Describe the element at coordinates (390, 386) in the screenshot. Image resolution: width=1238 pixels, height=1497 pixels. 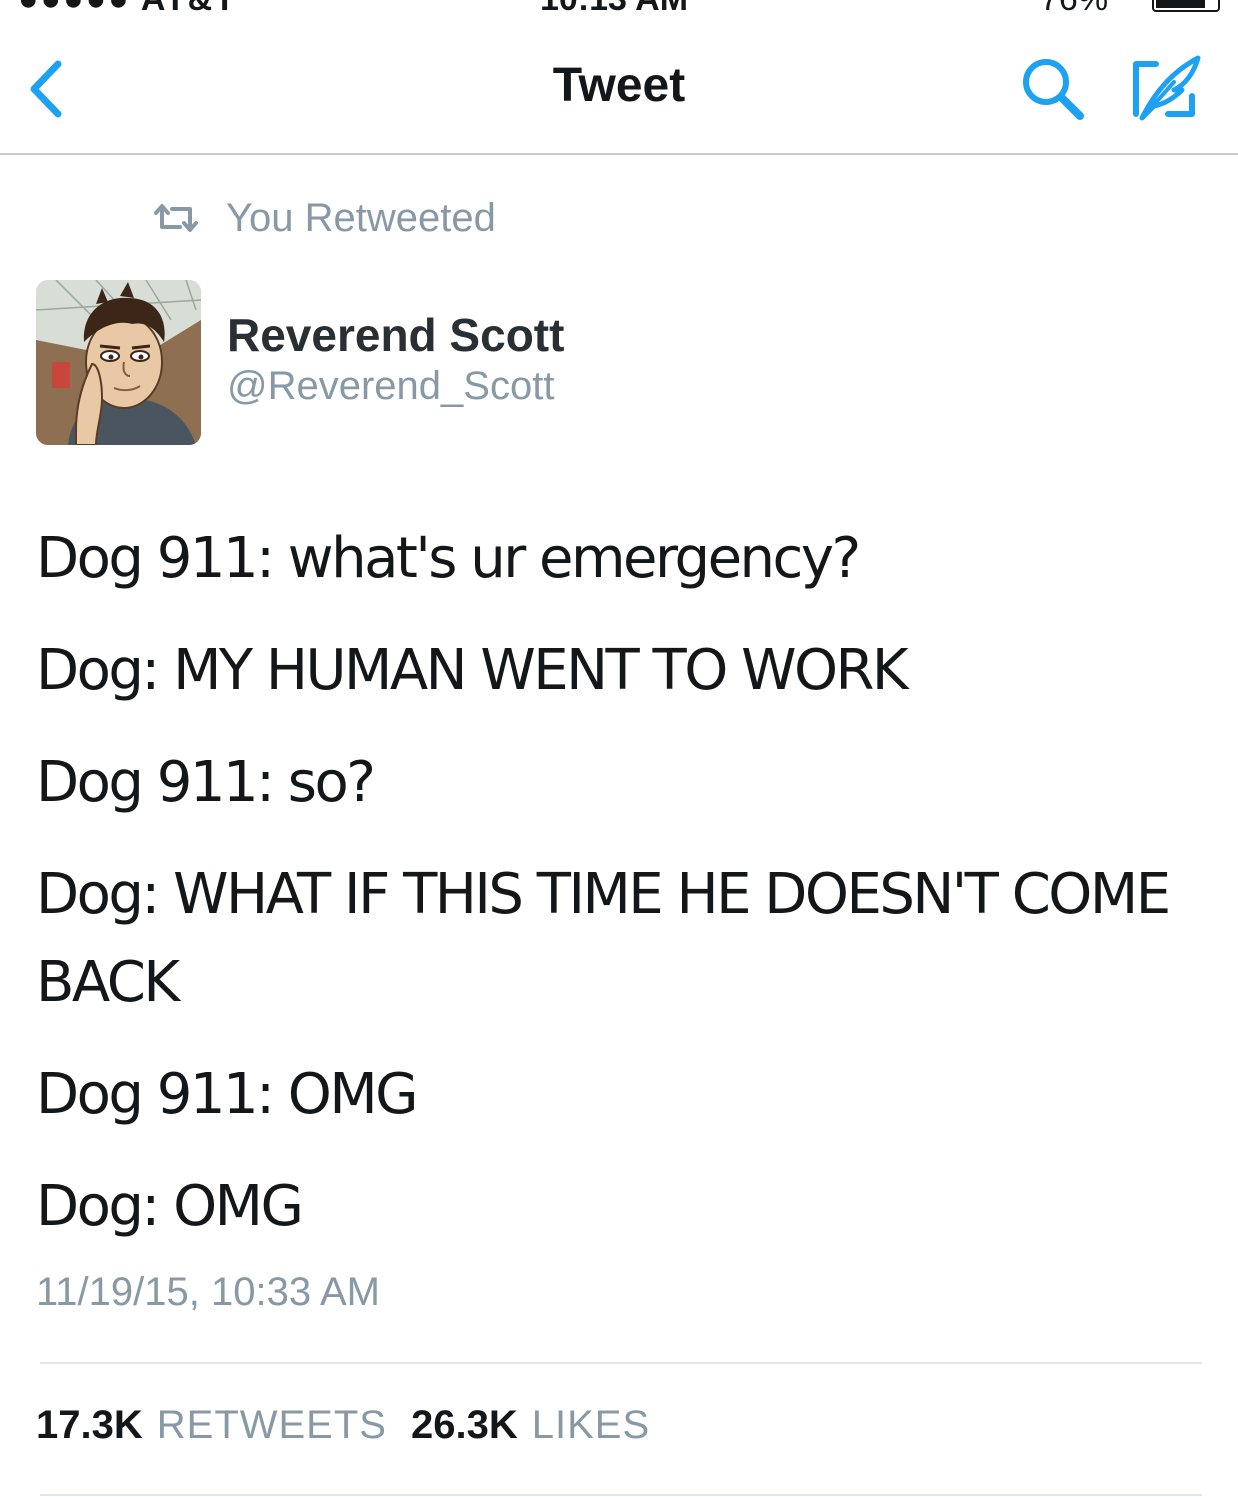
I see `author-handle: @Reverend_Scott` at that location.